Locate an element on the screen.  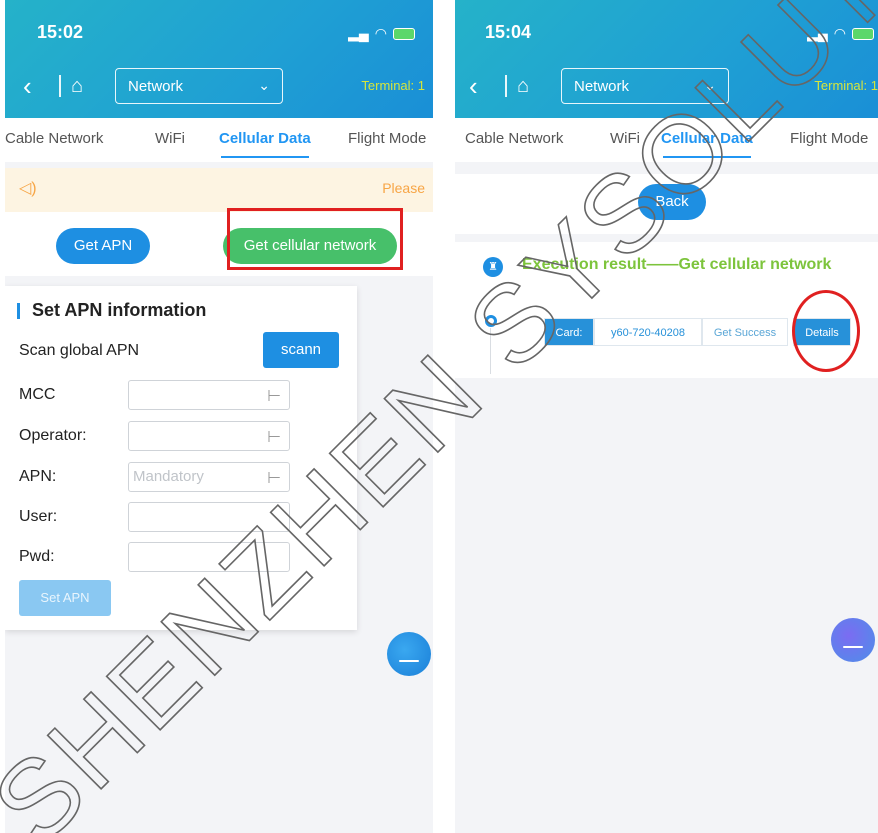
mcc-label: MCC is located at coordinates (37, 394).